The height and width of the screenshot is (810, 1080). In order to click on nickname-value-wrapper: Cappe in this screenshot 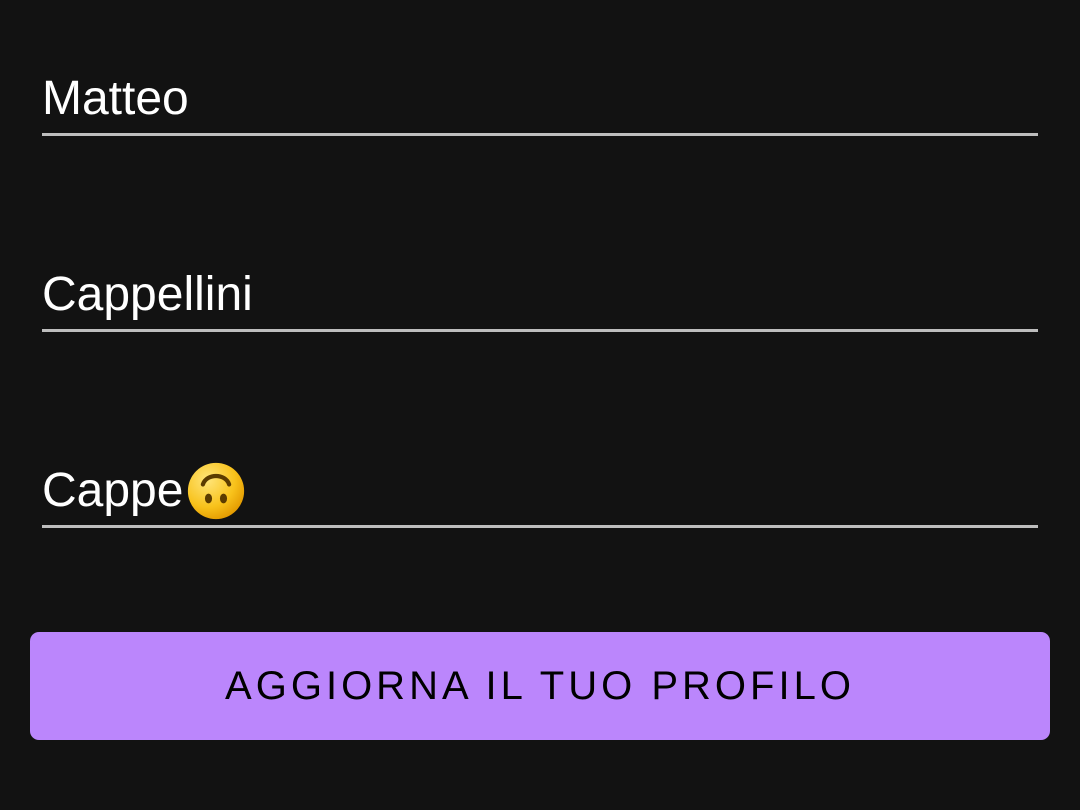, I will do `click(144, 491)`.